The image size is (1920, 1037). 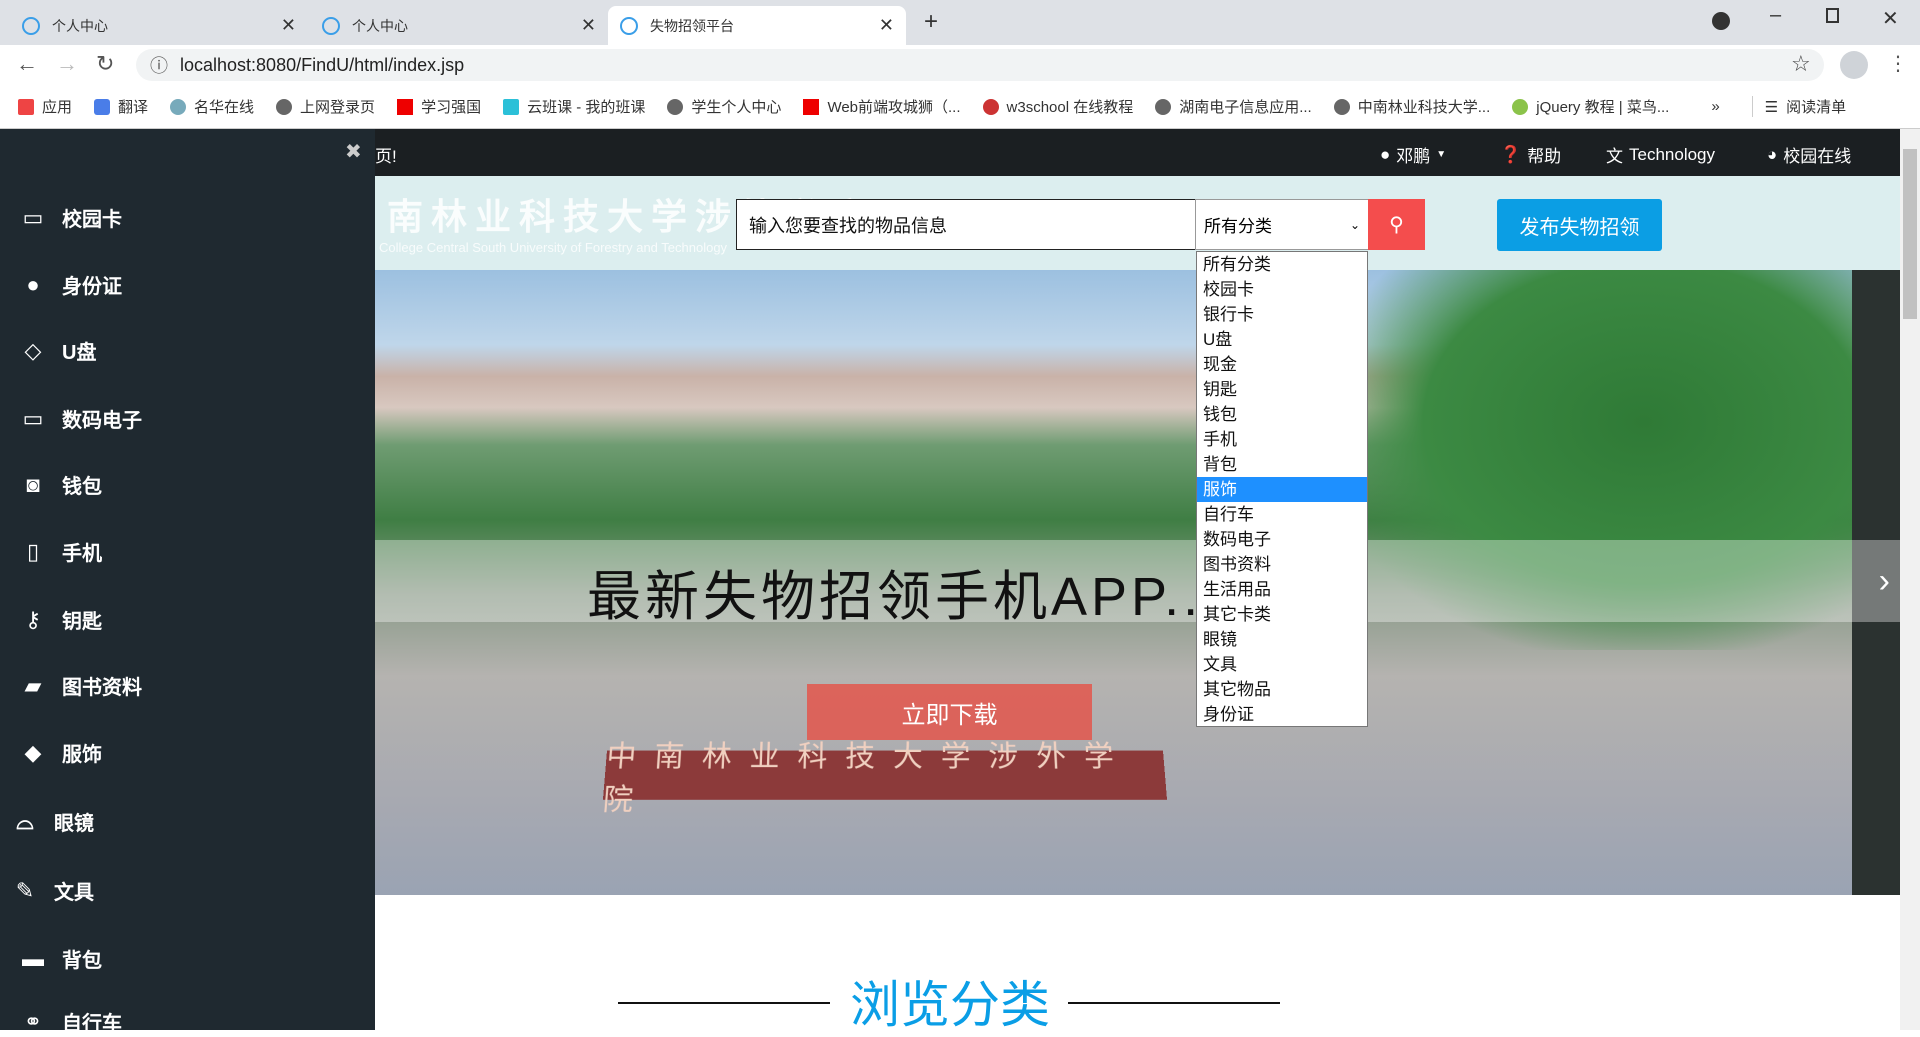 What do you see at coordinates (1809, 154) in the screenshot?
I see `campus-online-link: ◕ 校园在线` at bounding box center [1809, 154].